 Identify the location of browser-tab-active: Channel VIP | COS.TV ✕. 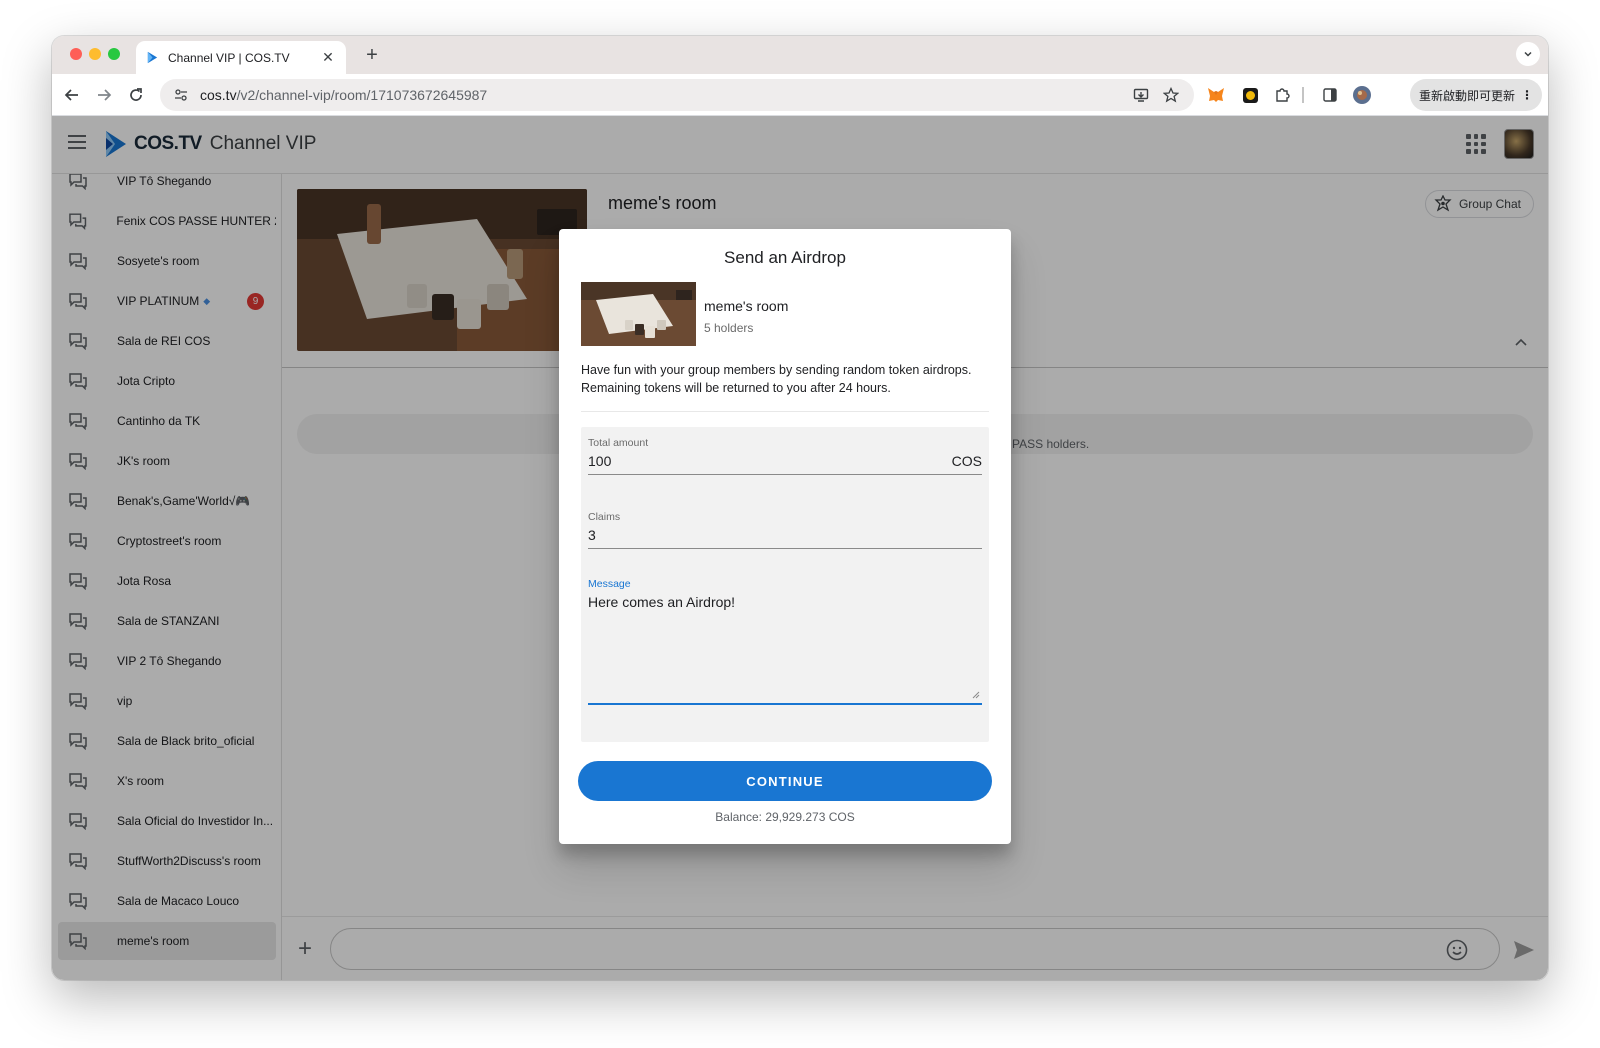
(241, 57).